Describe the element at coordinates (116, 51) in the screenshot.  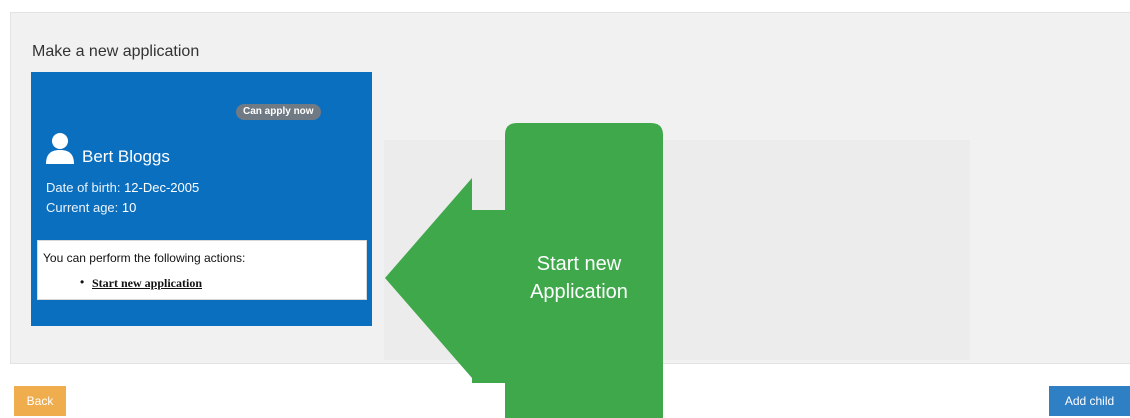
I see `section-title: Make a new application` at that location.